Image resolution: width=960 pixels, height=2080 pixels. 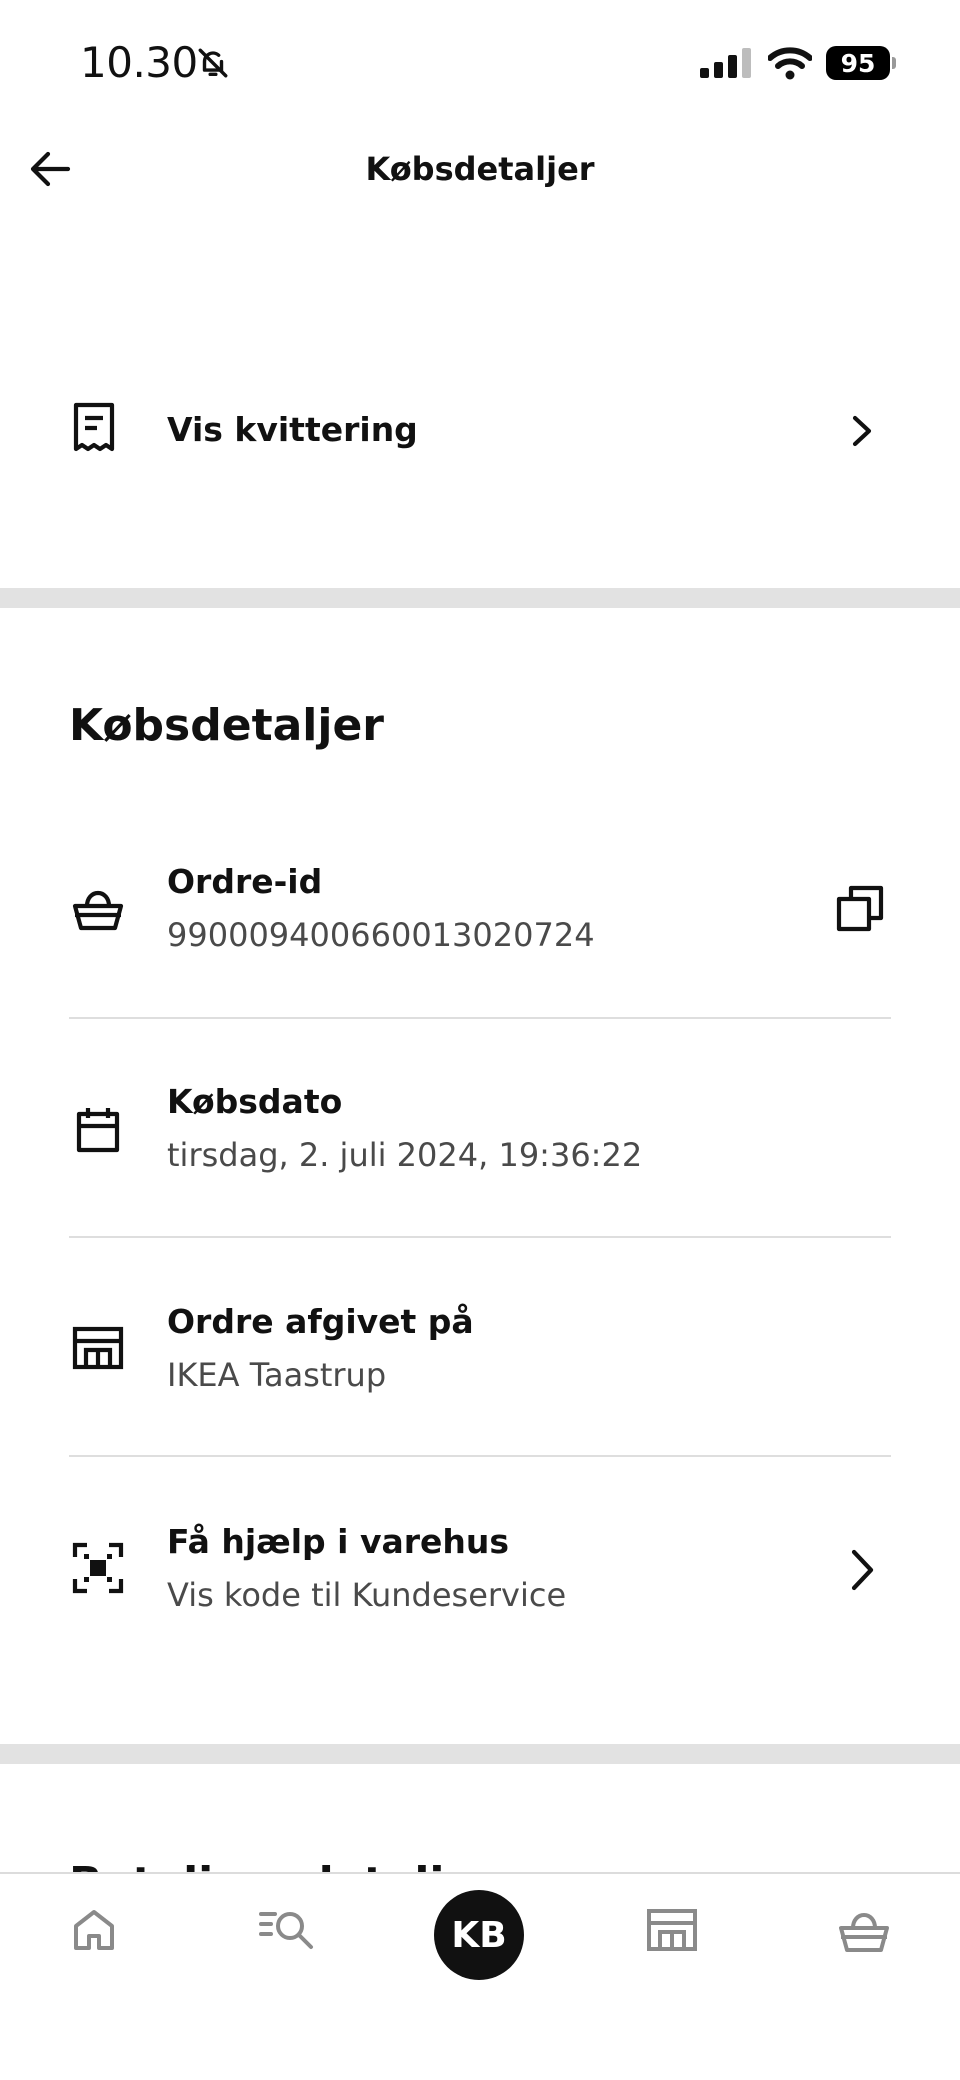 I want to click on nav-search-button, so click(x=287, y=1930).